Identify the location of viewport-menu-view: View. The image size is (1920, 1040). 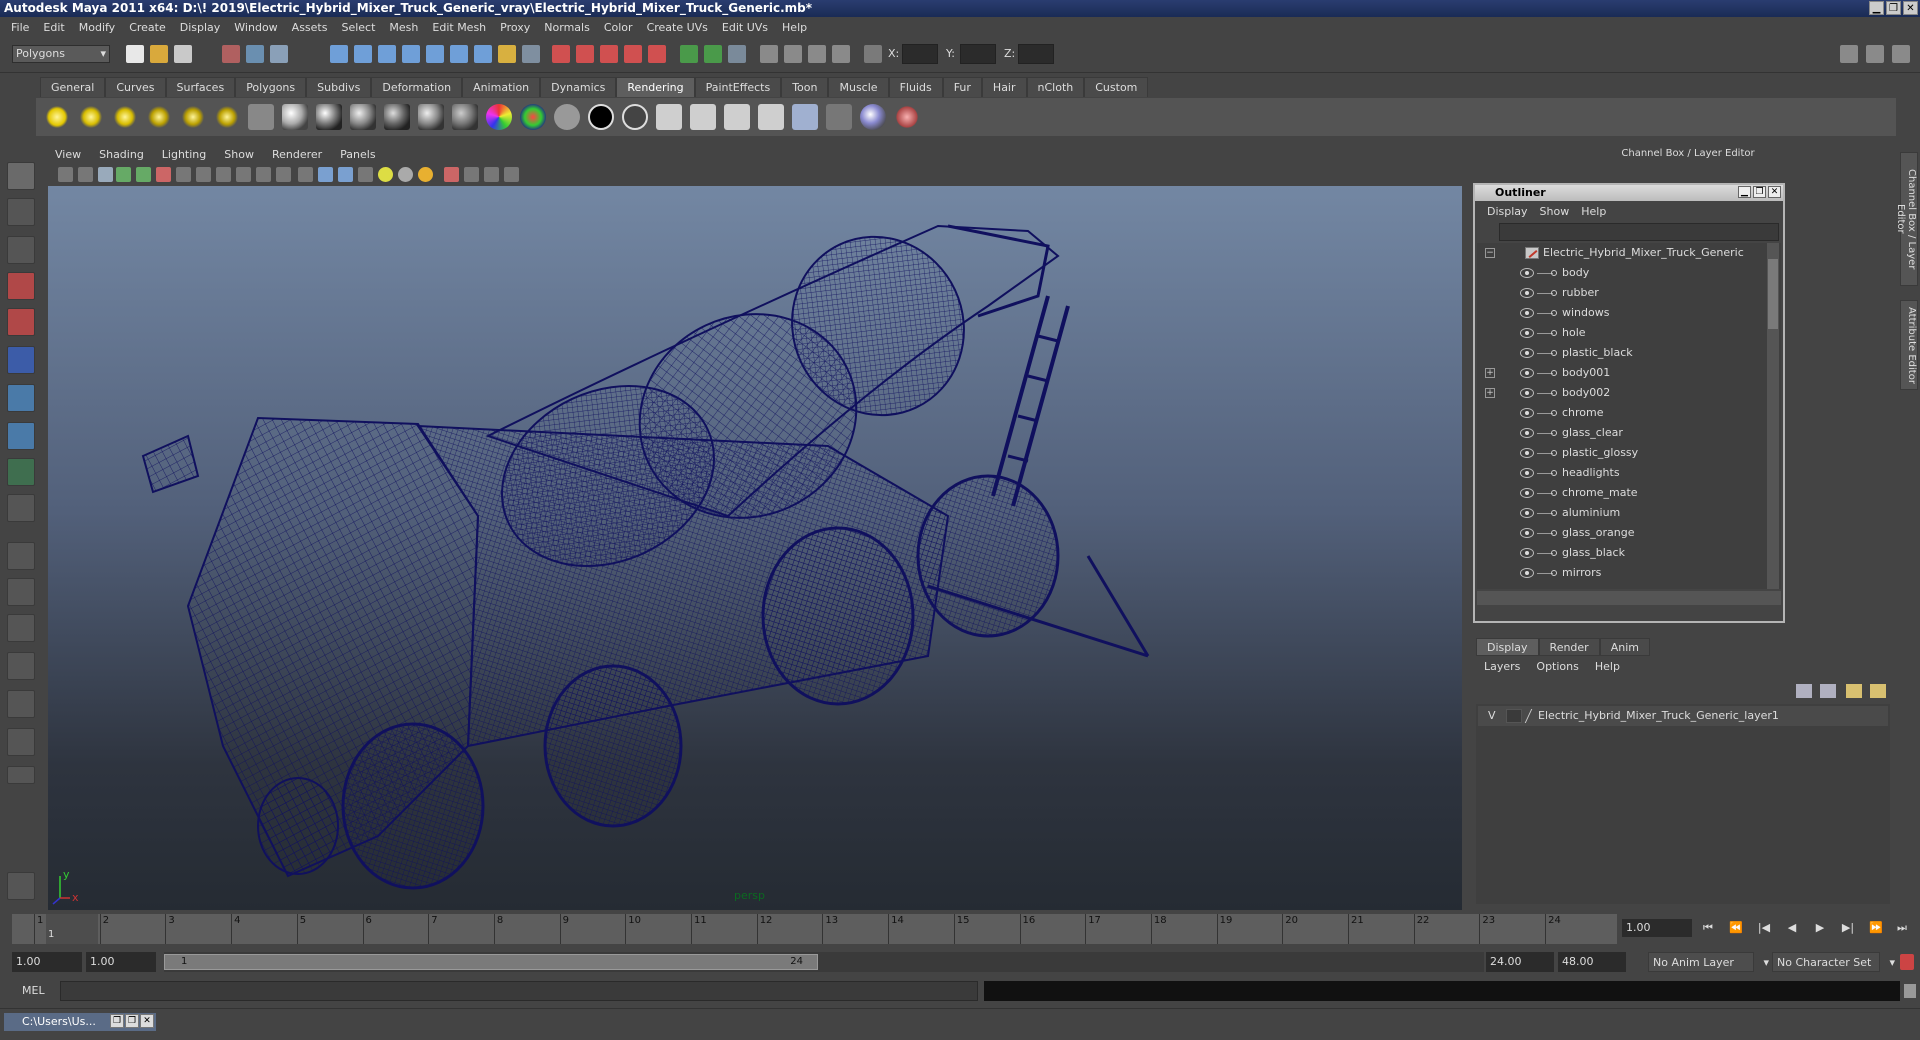
(68, 156).